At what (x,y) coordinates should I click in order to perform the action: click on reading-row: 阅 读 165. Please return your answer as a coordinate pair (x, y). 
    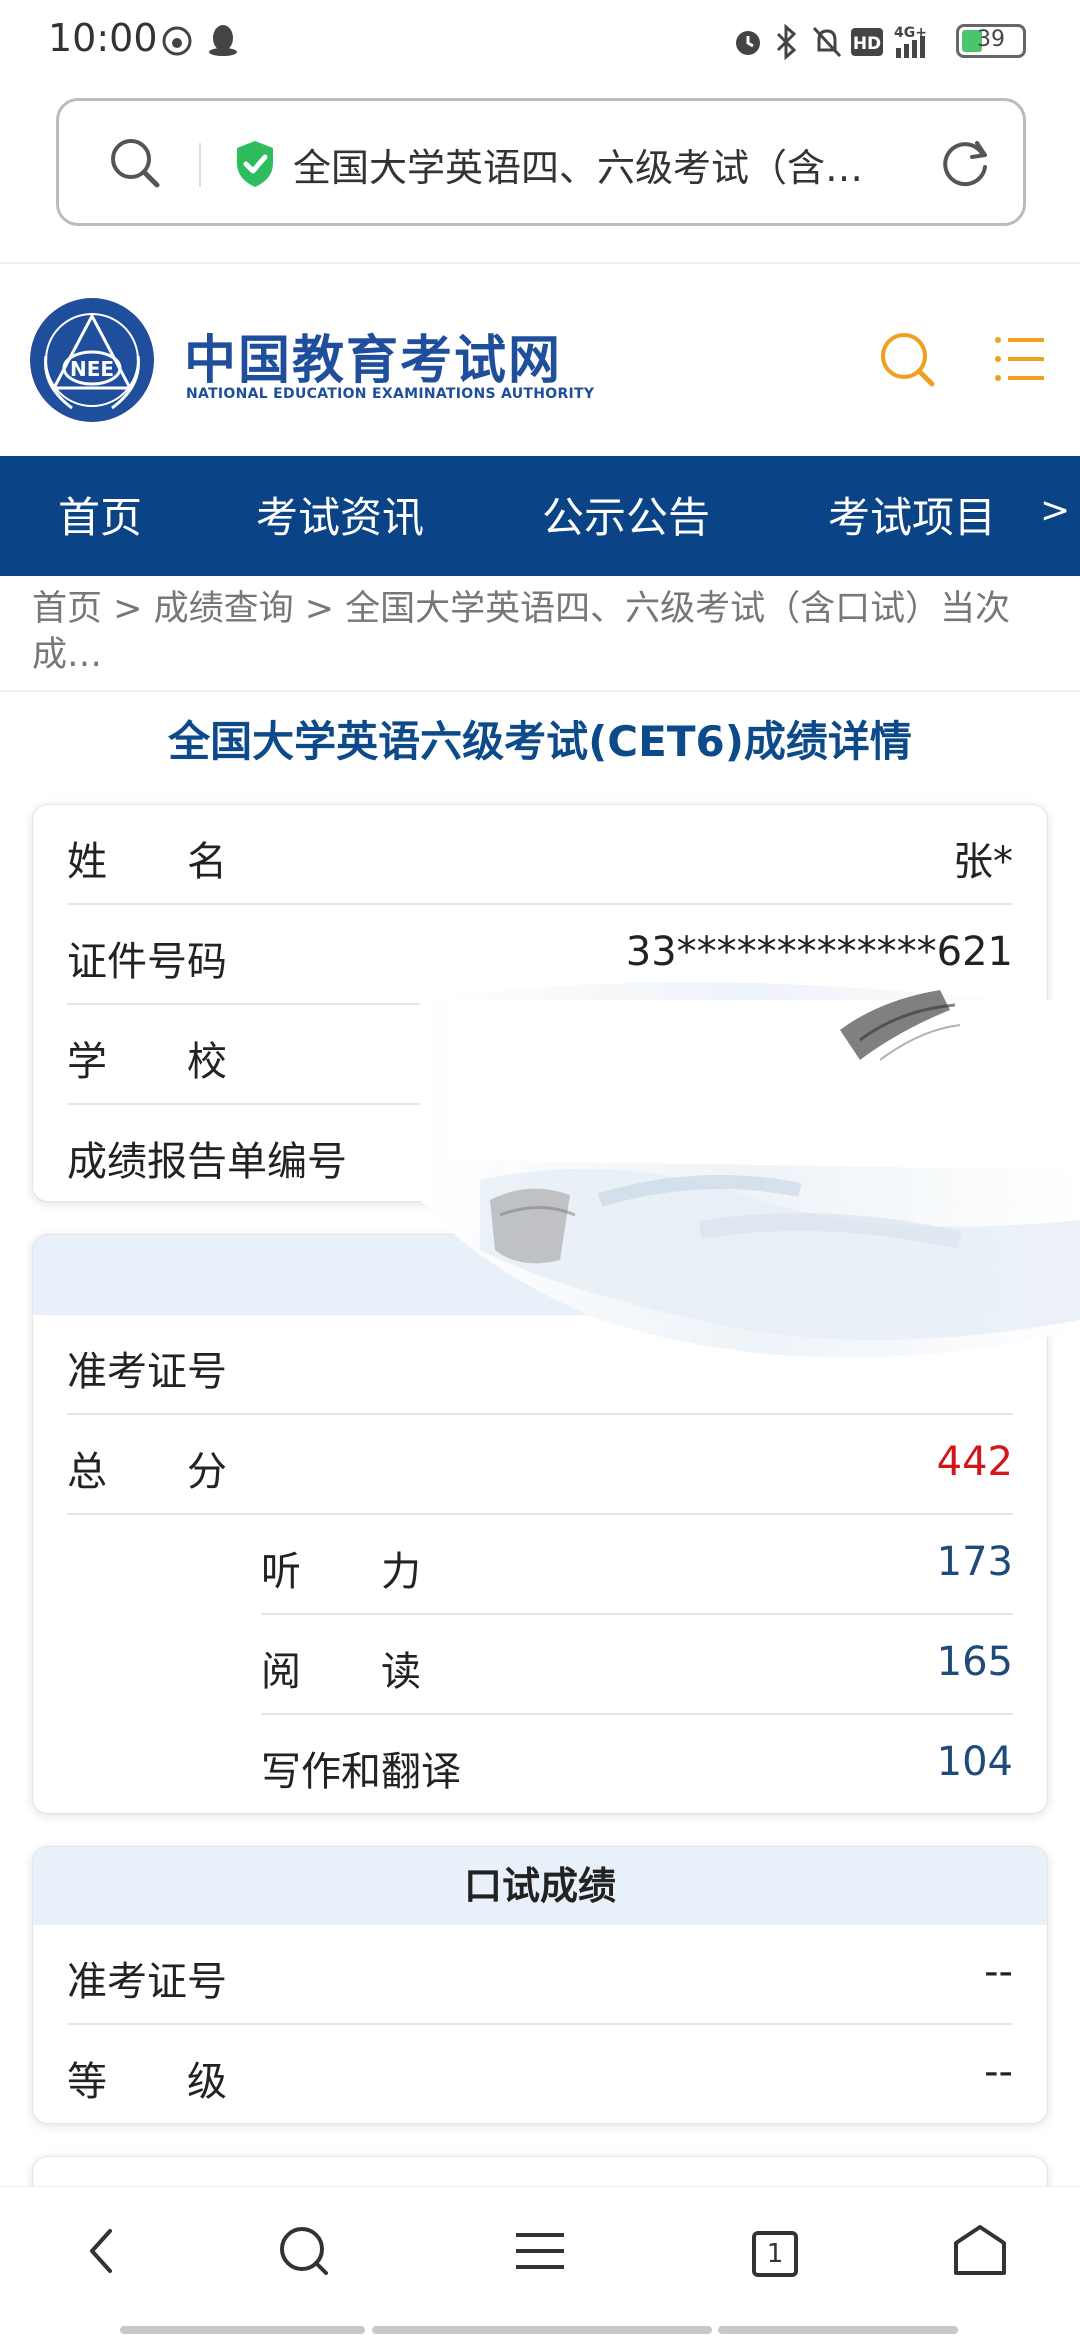
    Looking at the image, I should click on (637, 1665).